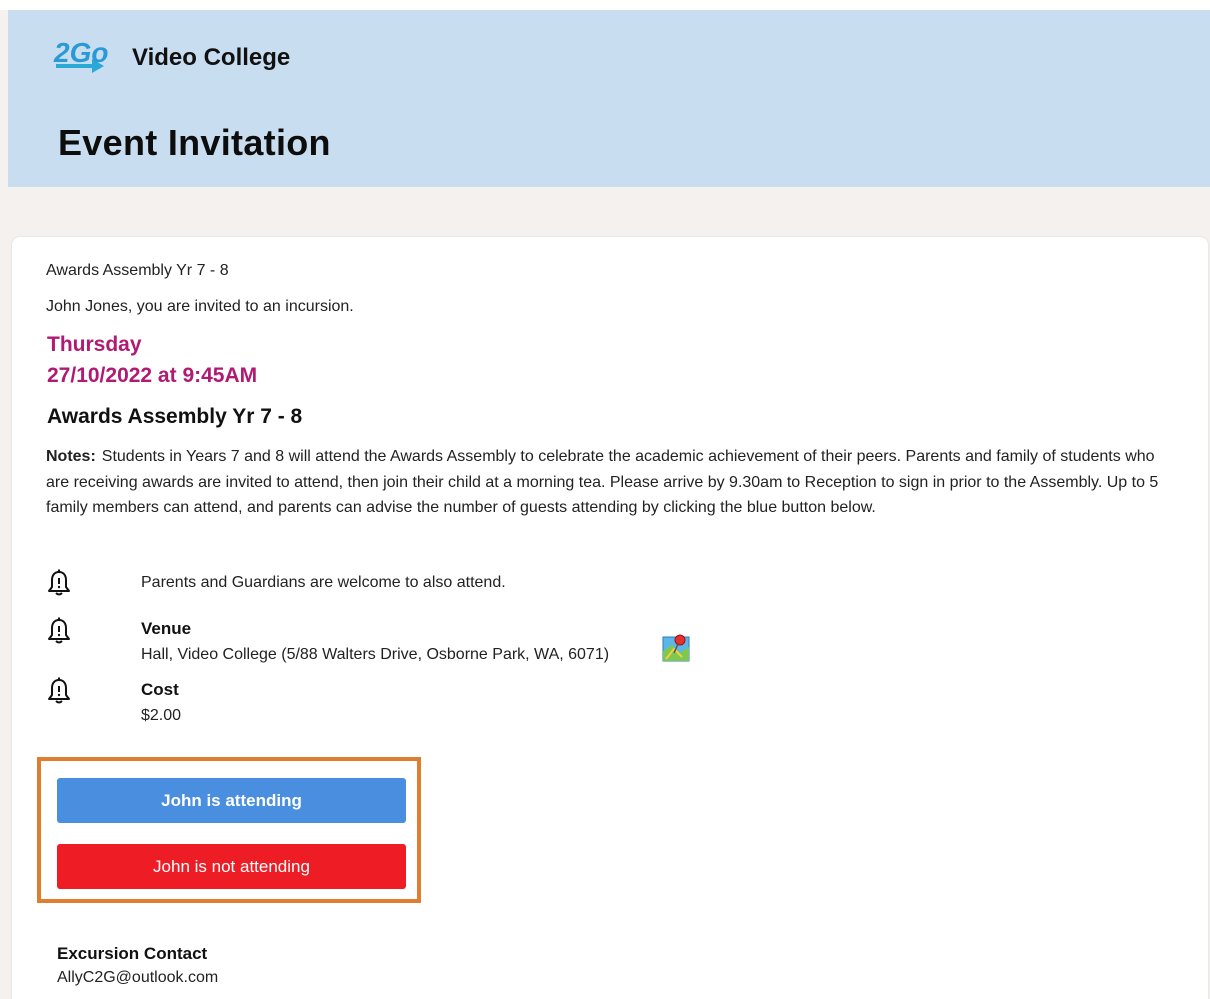 Image resolution: width=1210 pixels, height=999 pixels. Describe the element at coordinates (94, 344) in the screenshot. I see `event-day: Thursday` at that location.